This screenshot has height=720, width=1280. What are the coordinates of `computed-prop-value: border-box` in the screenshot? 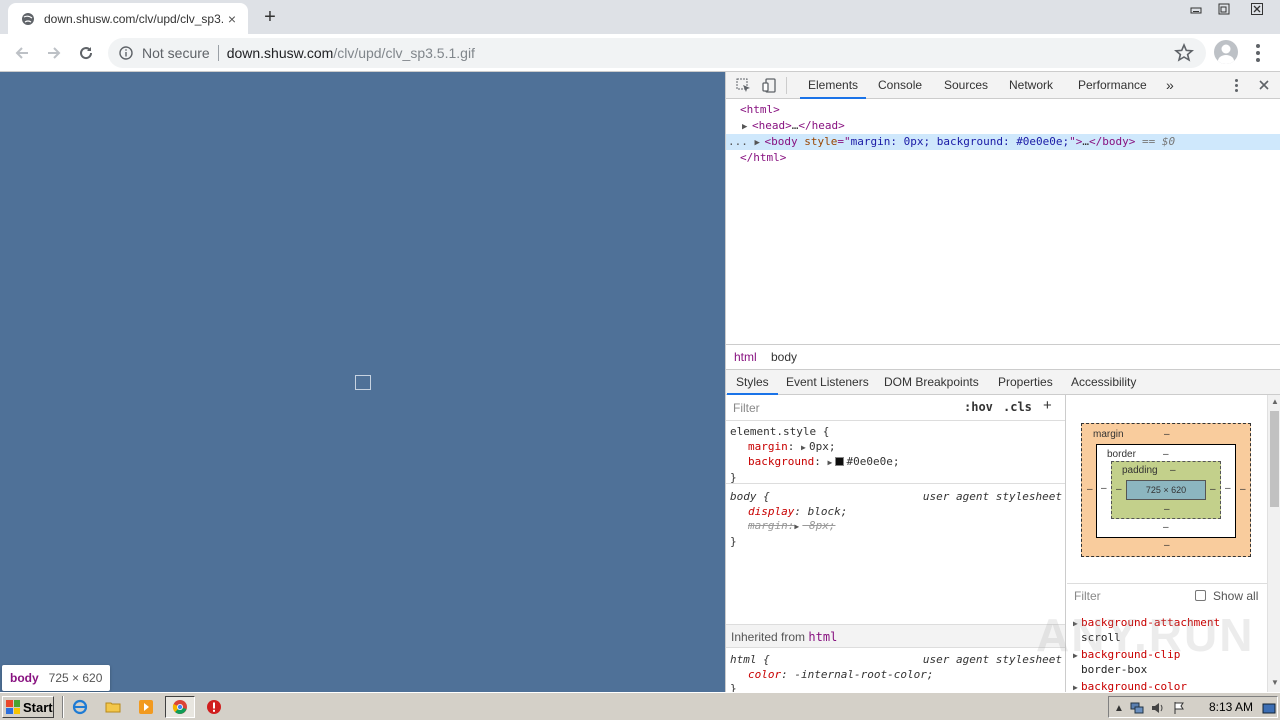 It's located at (1114, 669).